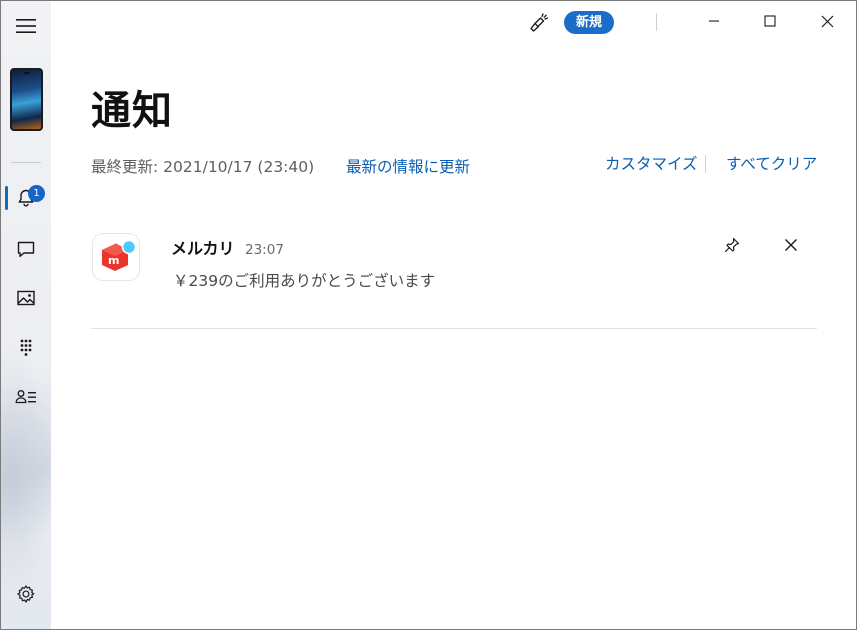 The width and height of the screenshot is (857, 630). I want to click on dismiss-notification-button, so click(791, 245).